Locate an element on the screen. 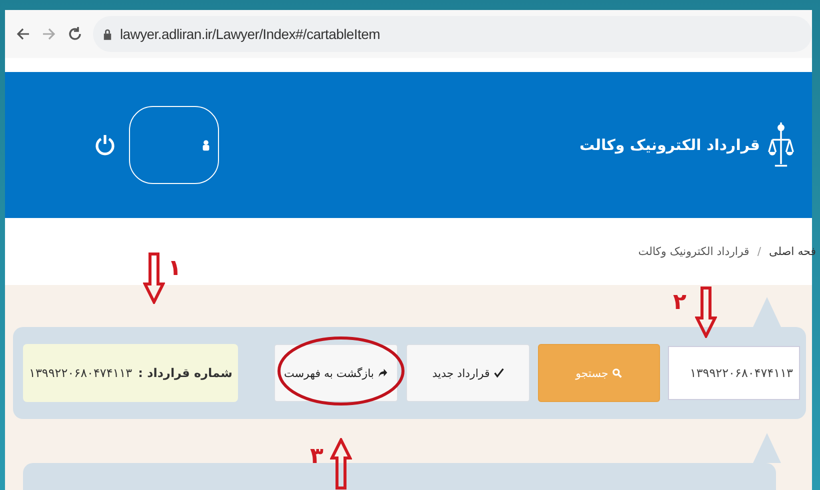 The image size is (820, 490). breadcrumb-item: قرارداد الکترونیک وکالت is located at coordinates (694, 251).